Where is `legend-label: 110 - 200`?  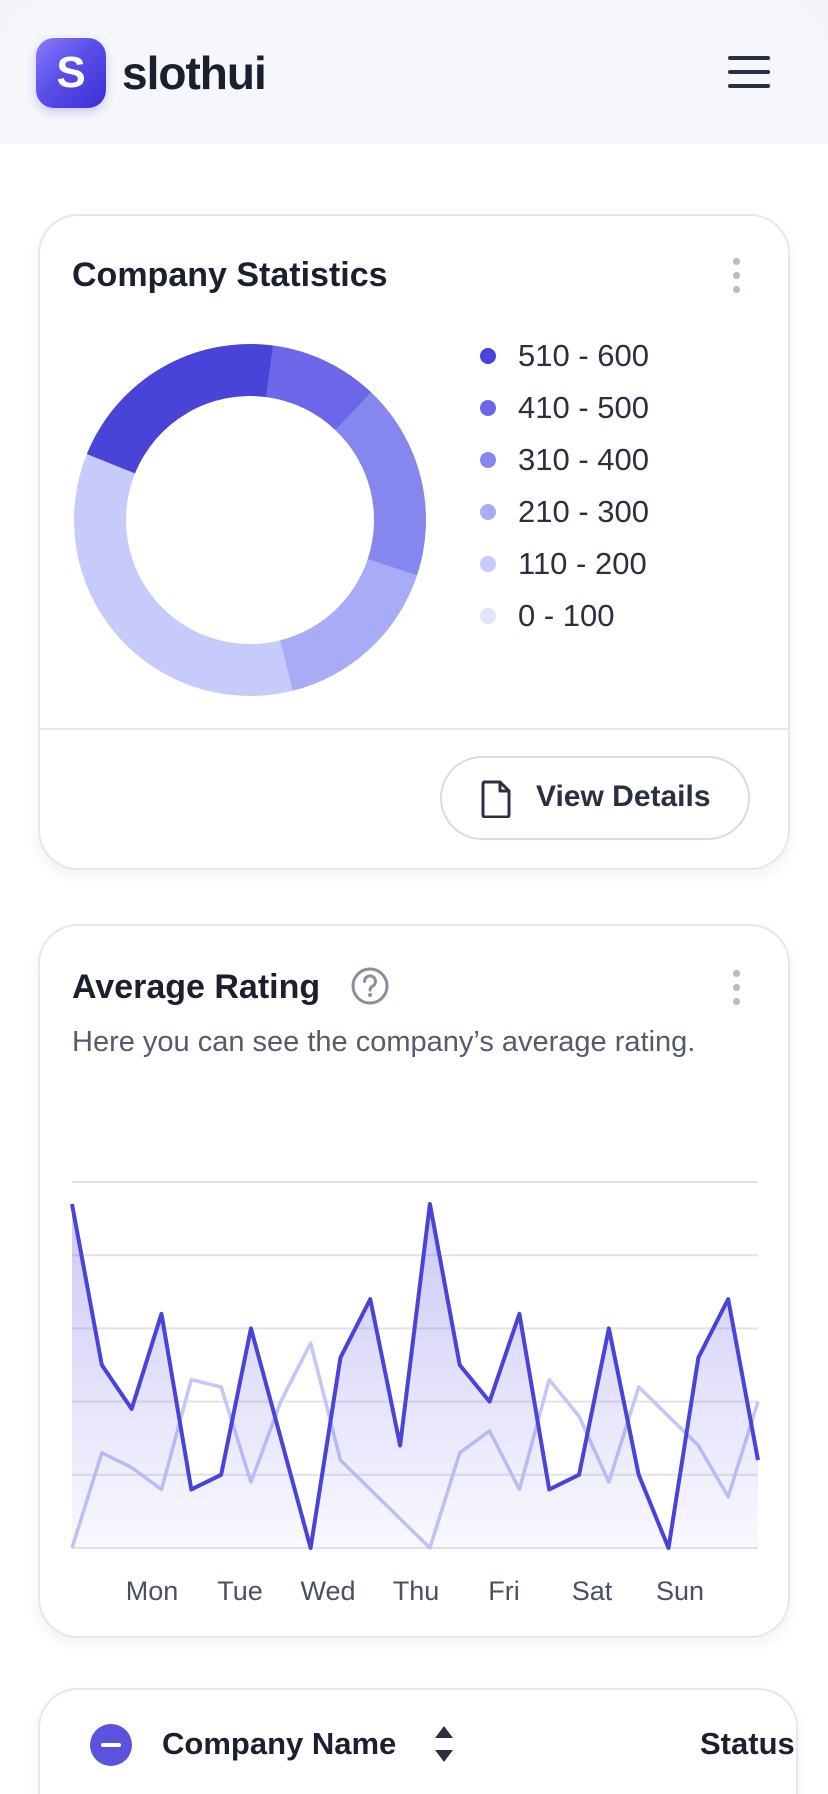 legend-label: 110 - 200 is located at coordinates (582, 563).